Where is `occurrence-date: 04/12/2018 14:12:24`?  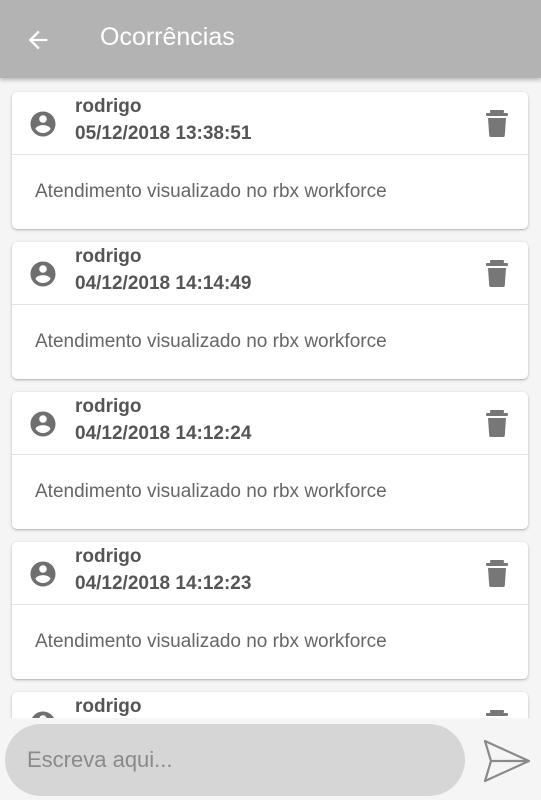 occurrence-date: 04/12/2018 14:12:24 is located at coordinates (163, 433).